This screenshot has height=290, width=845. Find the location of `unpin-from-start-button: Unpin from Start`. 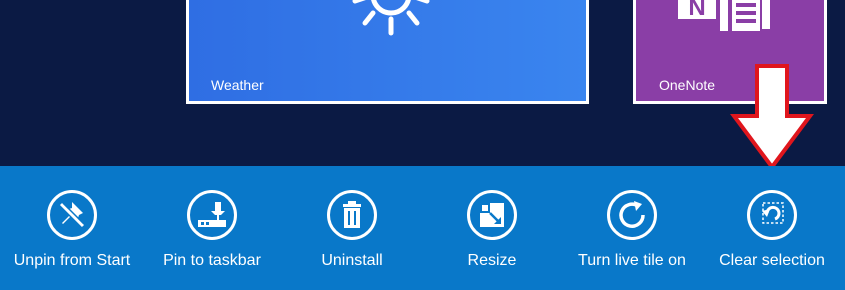

unpin-from-start-button: Unpin from Start is located at coordinates (72, 228).